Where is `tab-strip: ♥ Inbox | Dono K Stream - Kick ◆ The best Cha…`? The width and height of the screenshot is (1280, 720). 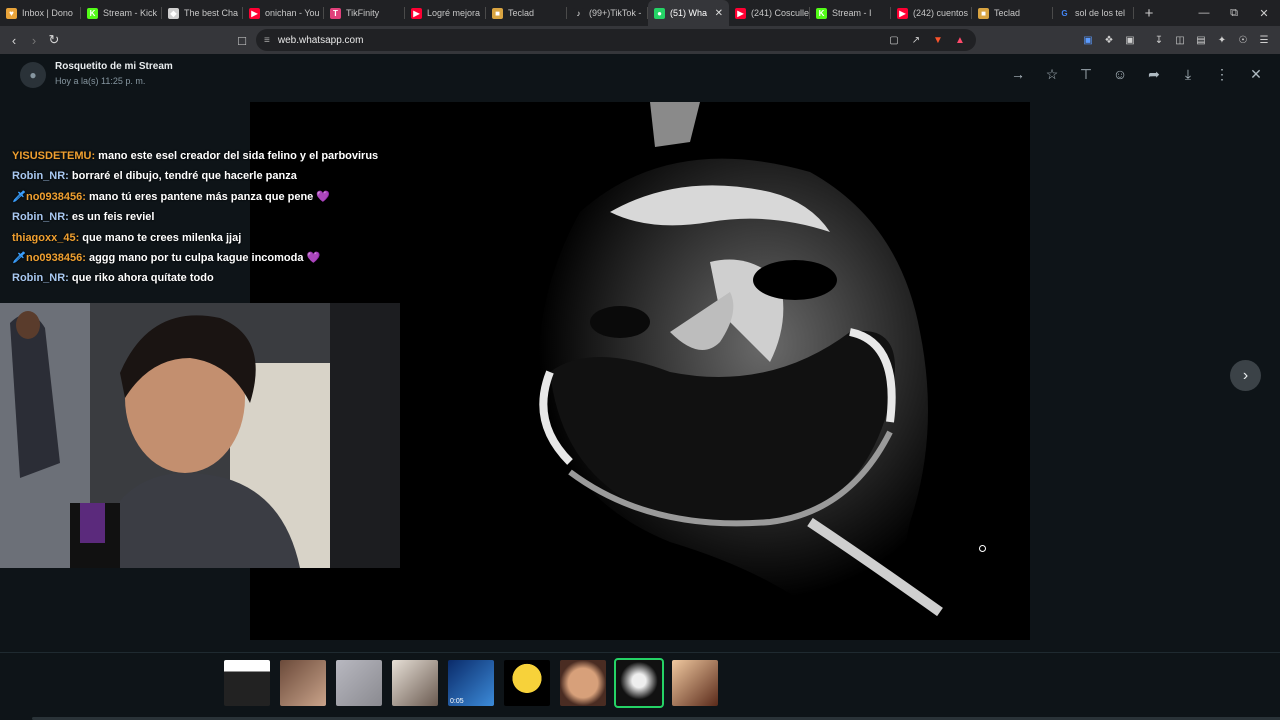
tab-strip: ♥ Inbox | Dono K Stream - Kick ◆ The best Cha… is located at coordinates (640, 13).